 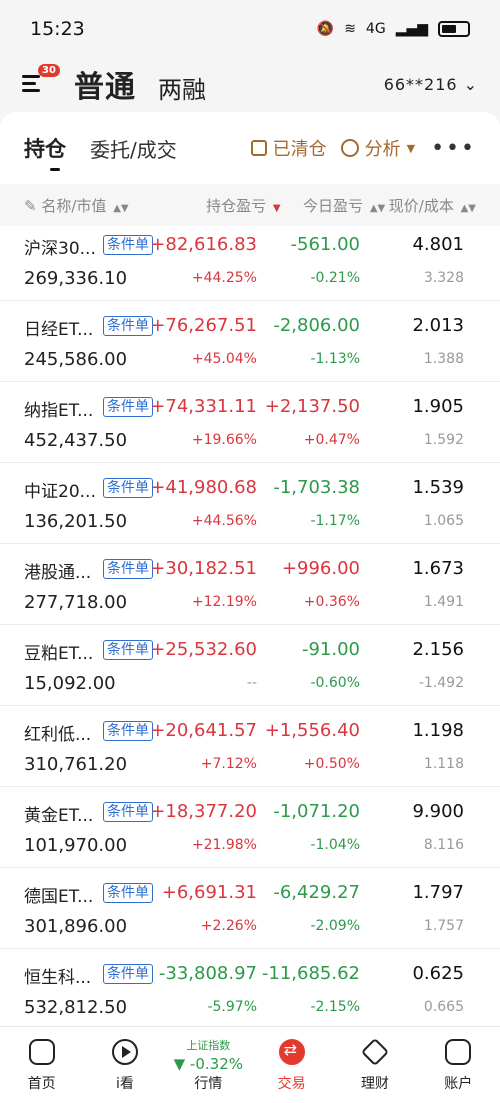 What do you see at coordinates (443, 359) in the screenshot?
I see `cost-price: 1.388` at bounding box center [443, 359].